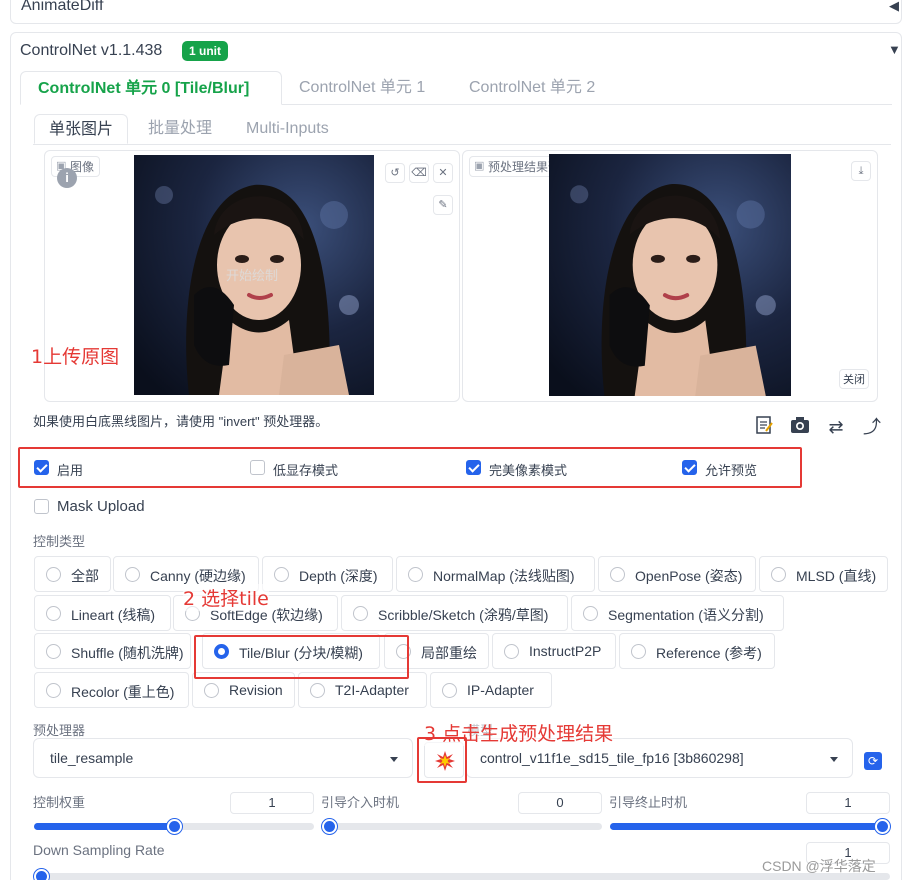 This screenshot has width=902, height=880. What do you see at coordinates (91, 51) in the screenshot?
I see `controlnet-title: ControlNet v1.1.438` at bounding box center [91, 51].